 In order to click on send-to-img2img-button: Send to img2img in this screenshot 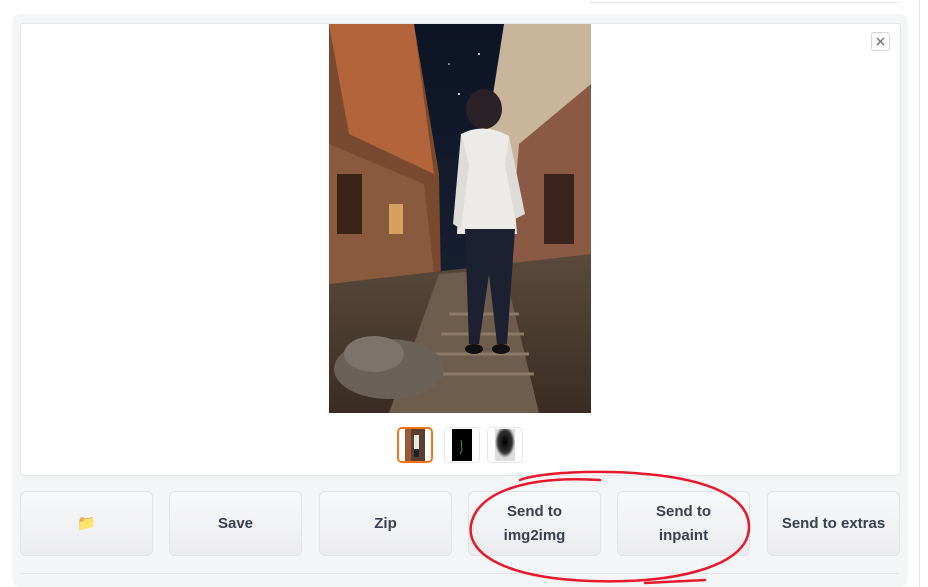, I will do `click(534, 523)`.